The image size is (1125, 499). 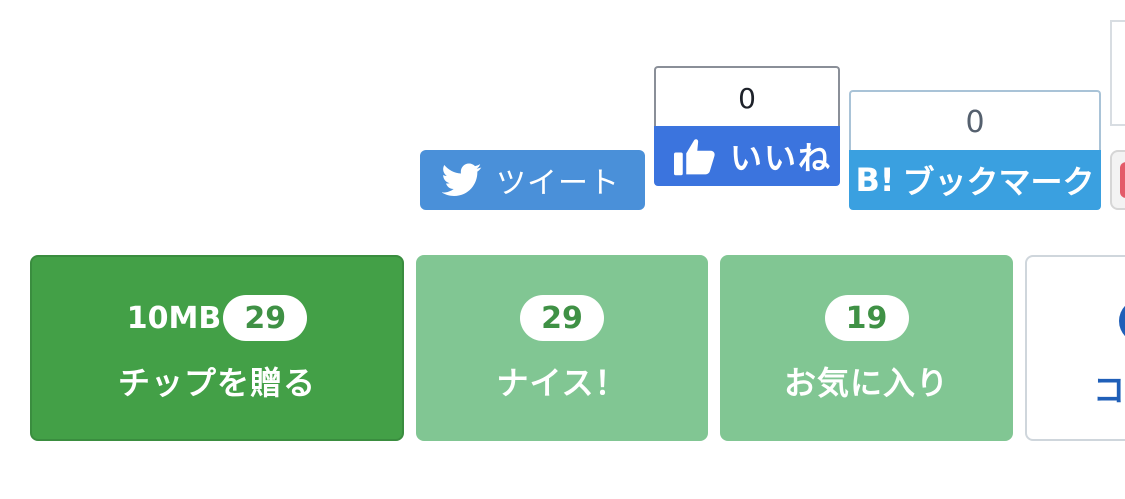 I want to click on like-button: いいね, so click(x=747, y=156).